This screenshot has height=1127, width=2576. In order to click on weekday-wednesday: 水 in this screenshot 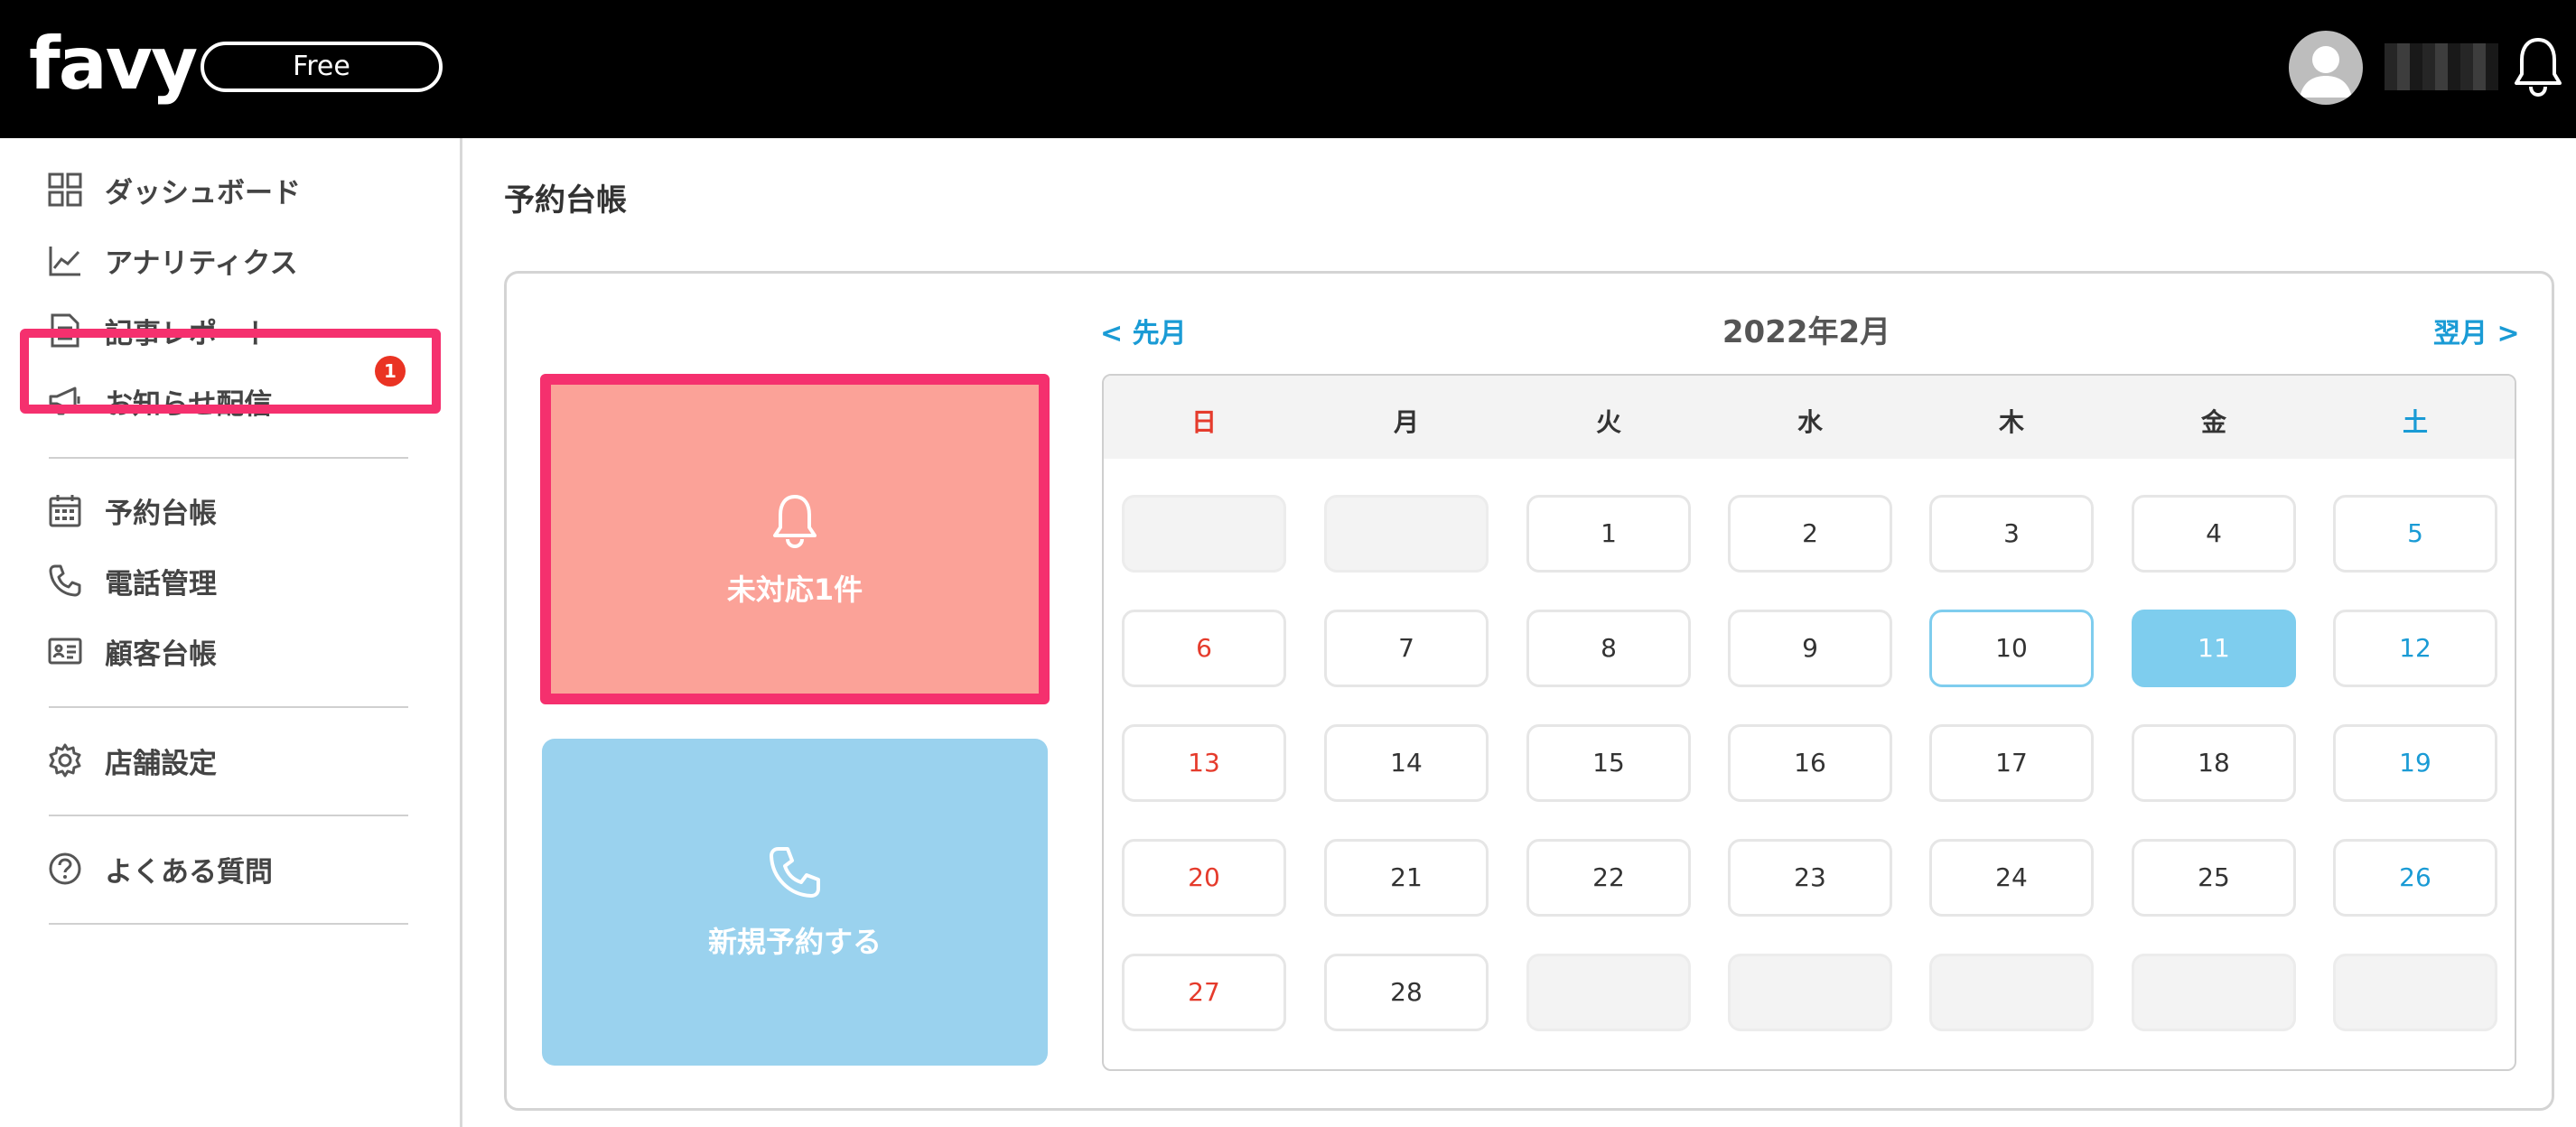, I will do `click(1810, 422)`.